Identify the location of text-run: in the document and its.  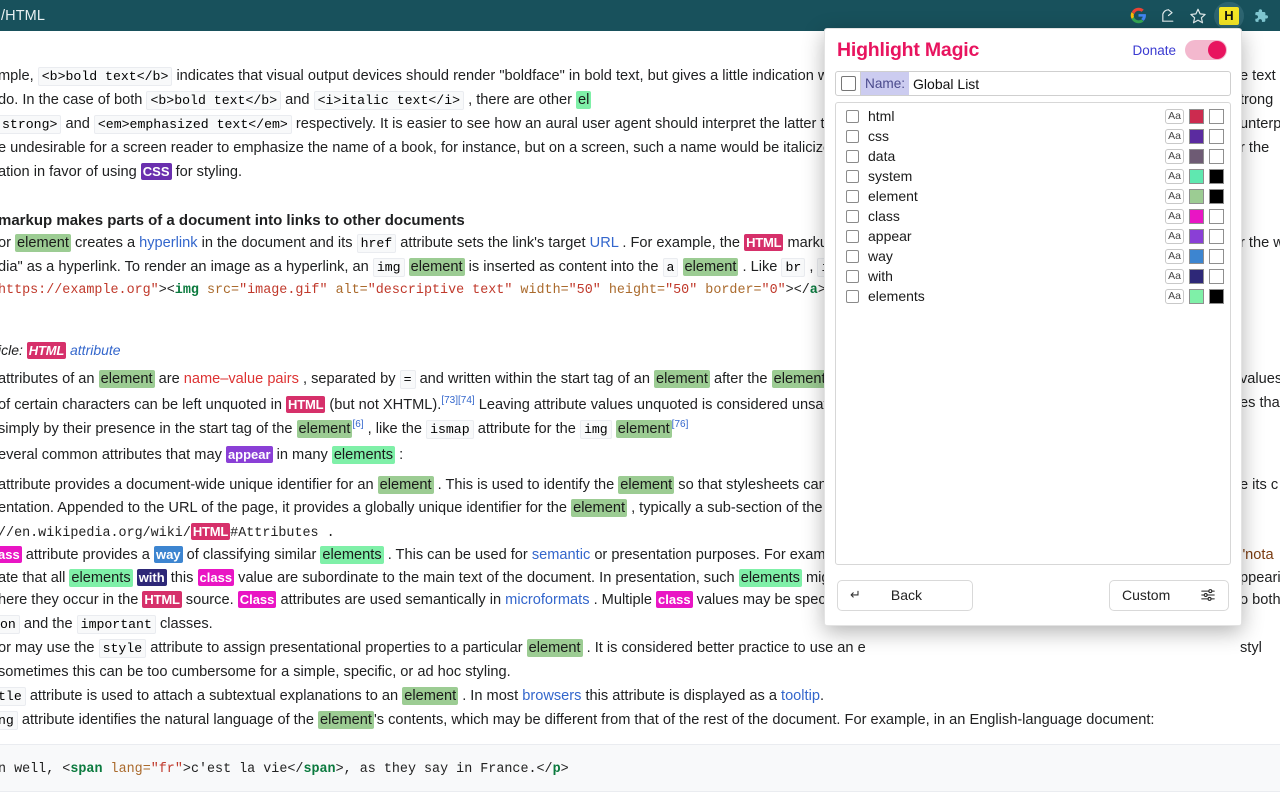
(277, 243).